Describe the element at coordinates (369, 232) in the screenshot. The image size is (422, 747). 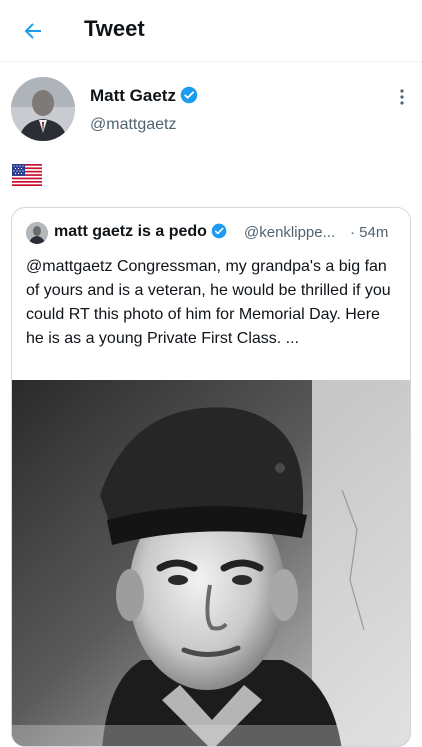
I see `quoted-tweet-time: · 54m` at that location.